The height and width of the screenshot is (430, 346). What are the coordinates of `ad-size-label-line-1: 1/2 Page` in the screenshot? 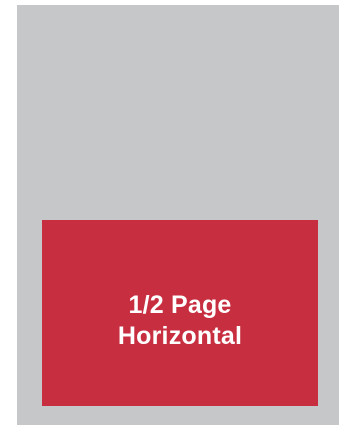 It's located at (180, 304).